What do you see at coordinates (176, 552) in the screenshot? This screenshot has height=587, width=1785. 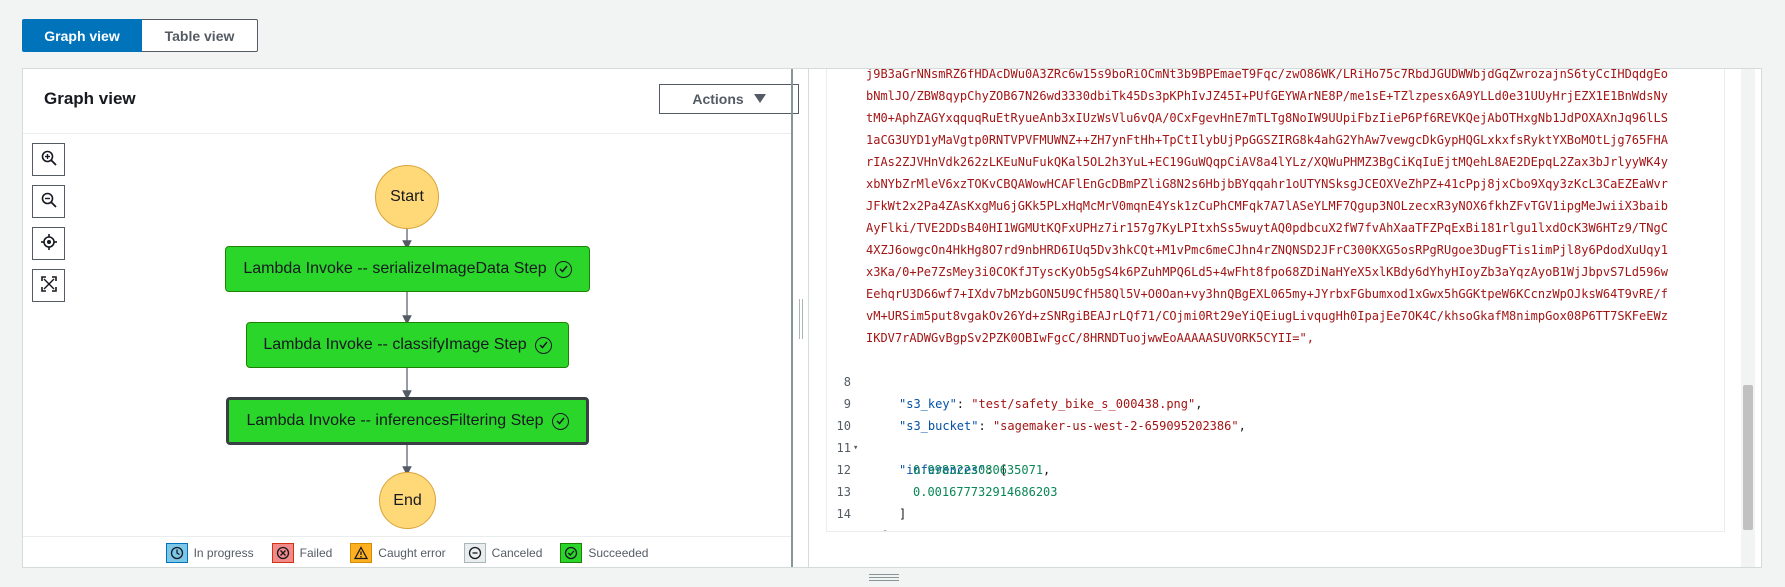 I see `clock-icon` at bounding box center [176, 552].